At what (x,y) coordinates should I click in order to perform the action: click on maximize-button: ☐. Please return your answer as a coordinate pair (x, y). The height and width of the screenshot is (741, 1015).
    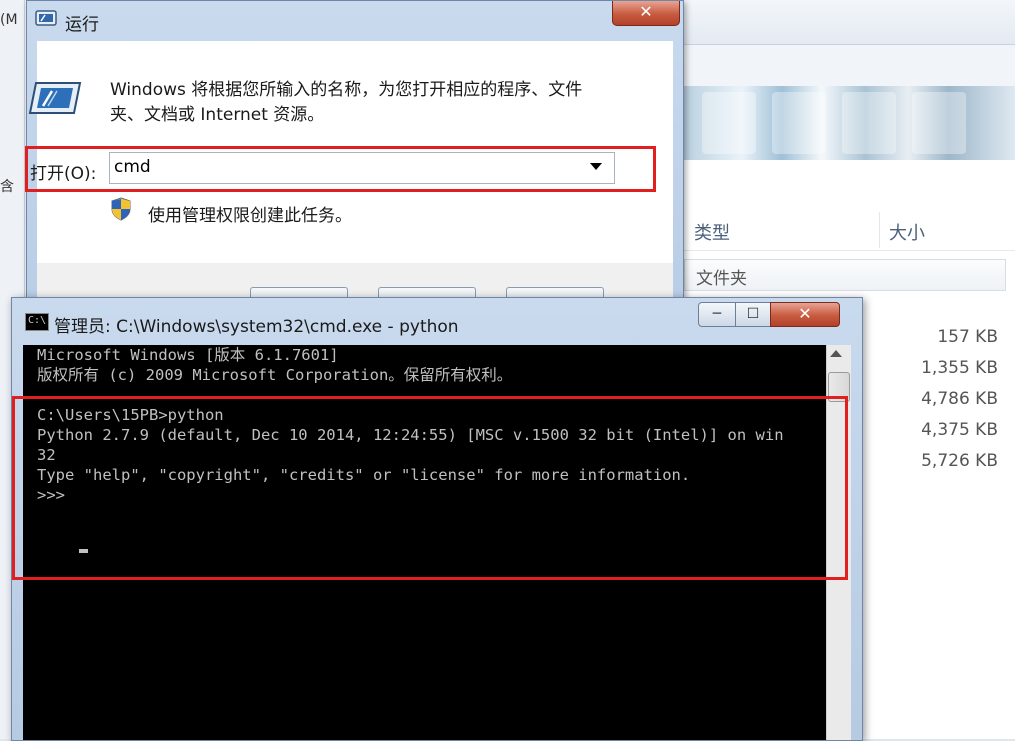
    Looking at the image, I should click on (753, 314).